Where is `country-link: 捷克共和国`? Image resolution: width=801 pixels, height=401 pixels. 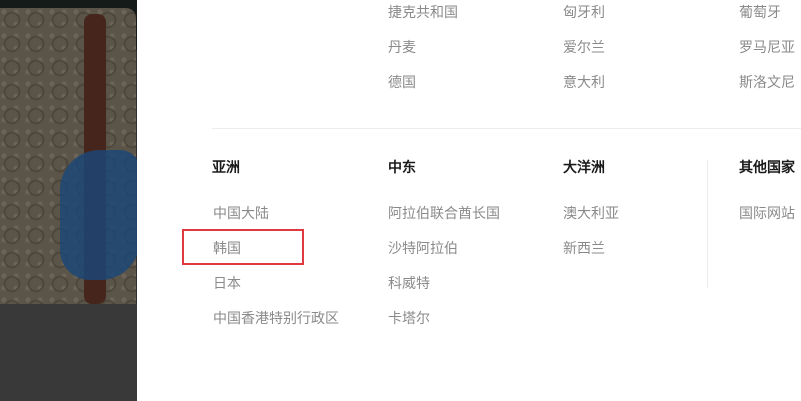
country-link: 捷克共和国 is located at coordinates (423, 13).